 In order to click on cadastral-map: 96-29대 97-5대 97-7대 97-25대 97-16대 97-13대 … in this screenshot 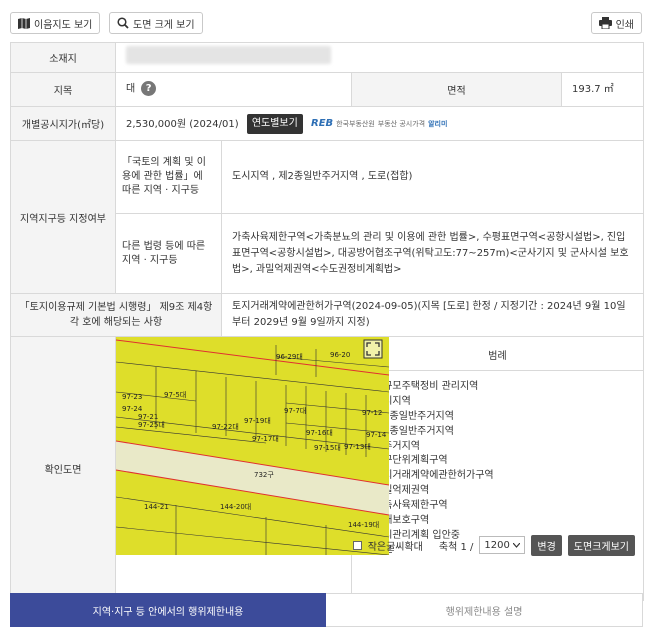, I will do `click(252, 446)`.